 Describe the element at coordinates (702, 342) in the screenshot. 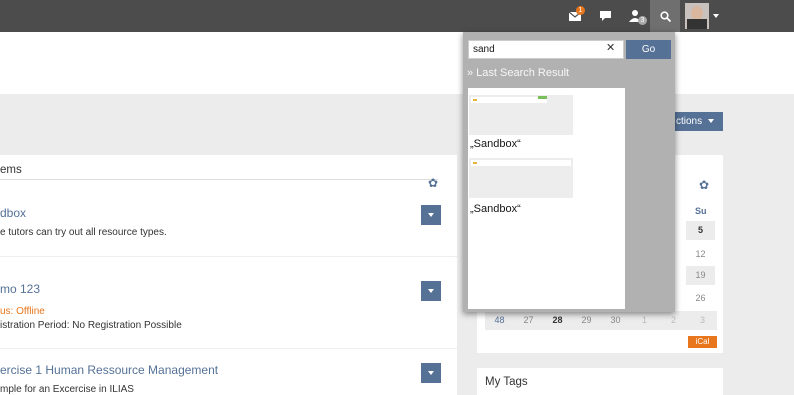

I see `ical-button: iCal` at that location.